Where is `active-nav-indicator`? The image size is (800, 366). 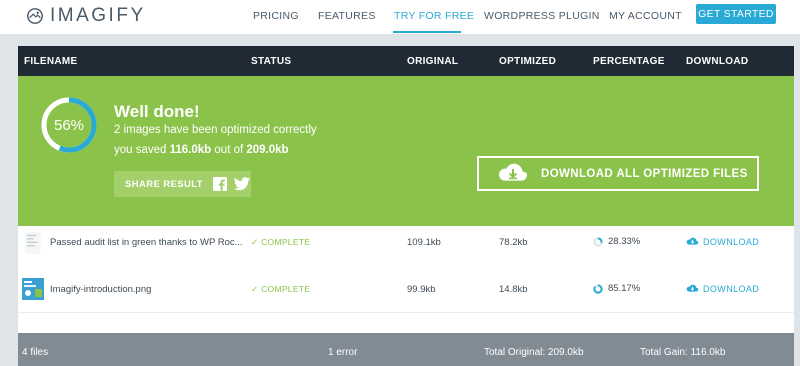 active-nav-indicator is located at coordinates (427, 32).